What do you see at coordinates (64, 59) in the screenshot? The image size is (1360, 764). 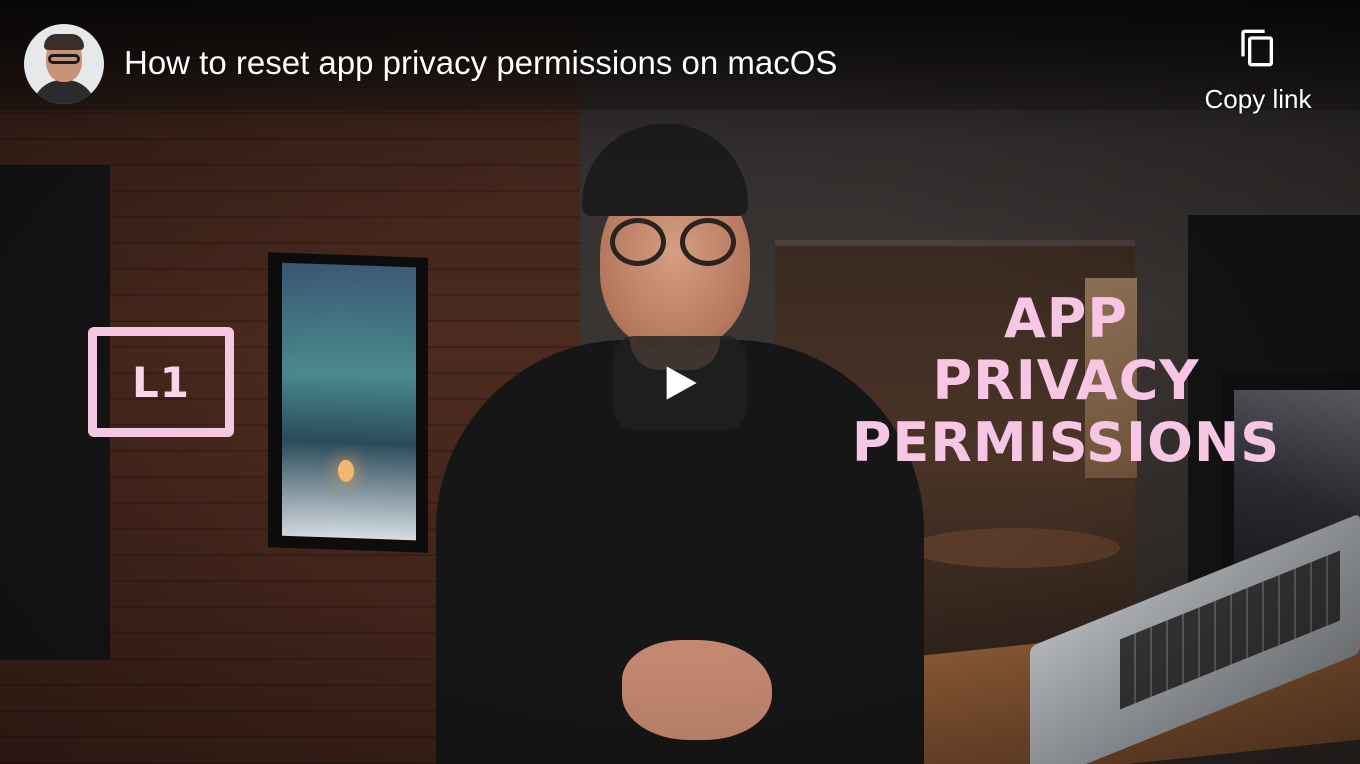 I see `avatar-glasses` at bounding box center [64, 59].